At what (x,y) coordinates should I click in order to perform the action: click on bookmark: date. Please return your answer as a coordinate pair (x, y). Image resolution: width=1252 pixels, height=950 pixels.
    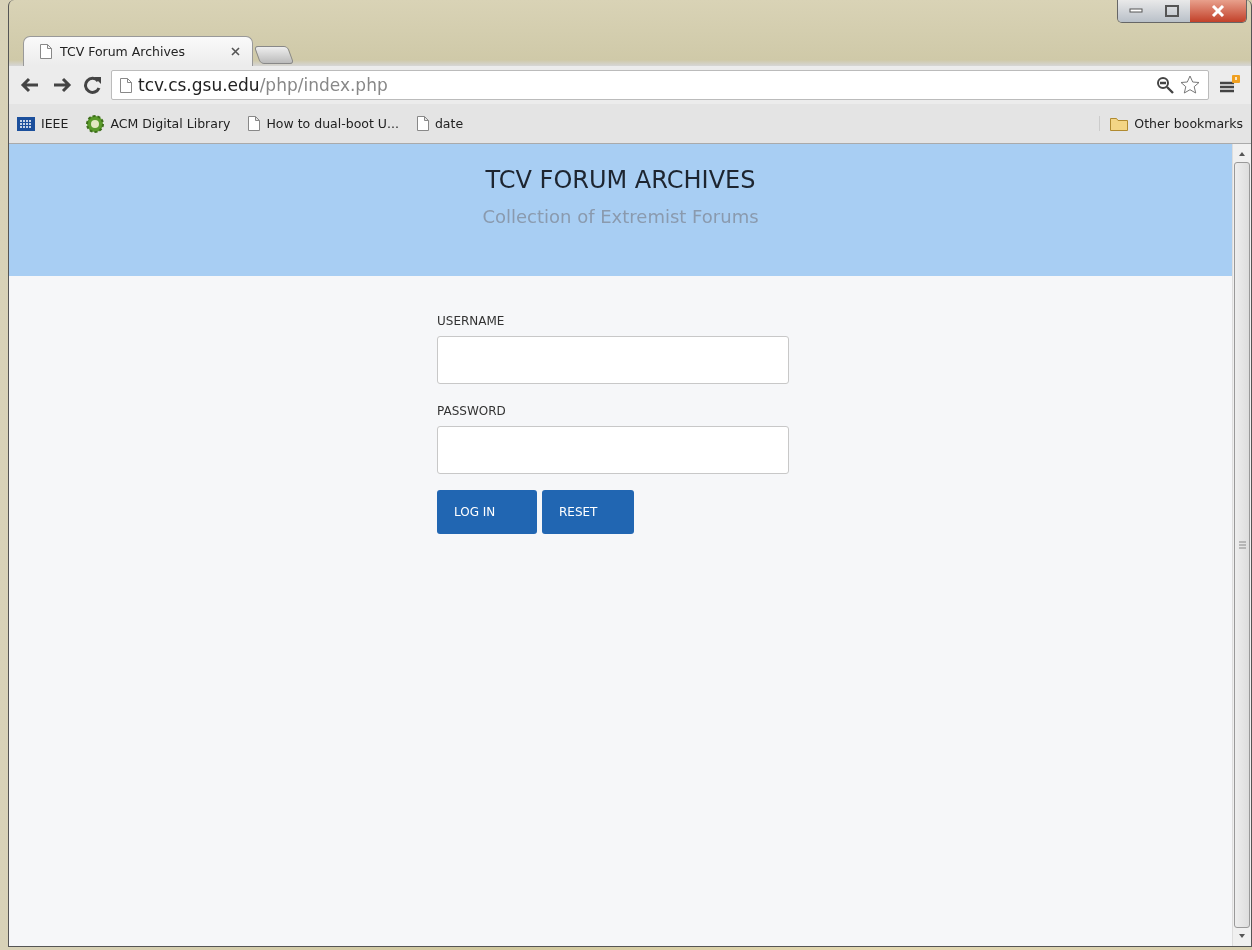
    Looking at the image, I should click on (440, 123).